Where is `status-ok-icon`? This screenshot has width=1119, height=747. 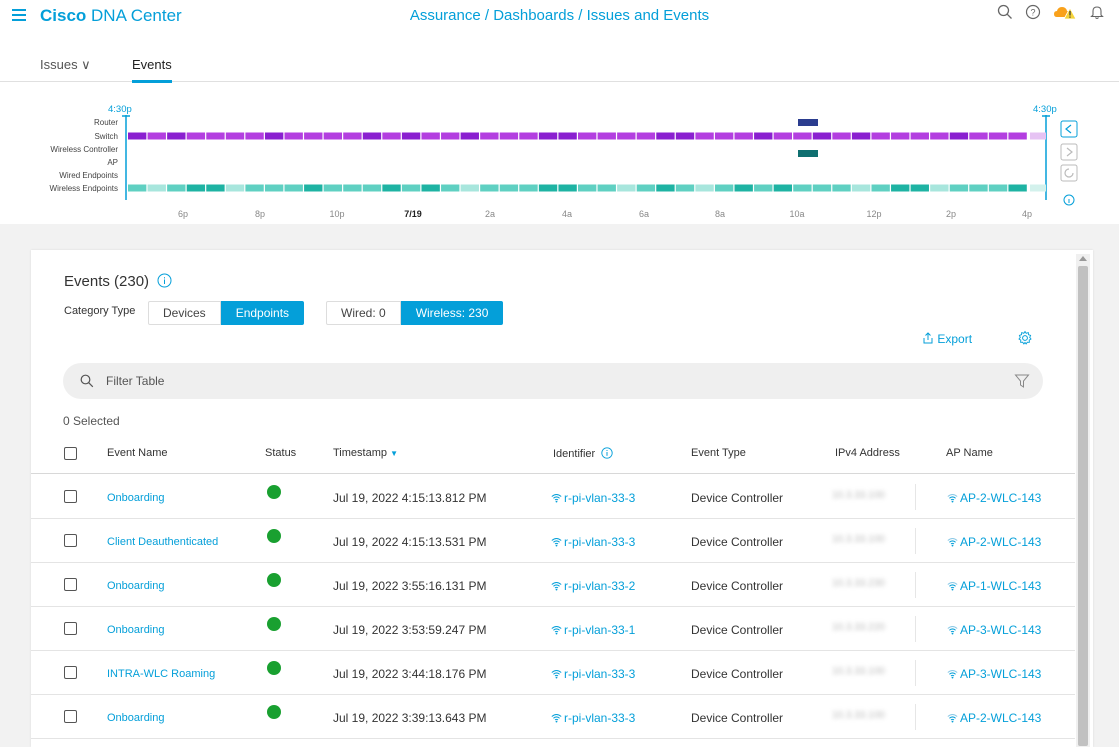 status-ok-icon is located at coordinates (274, 492).